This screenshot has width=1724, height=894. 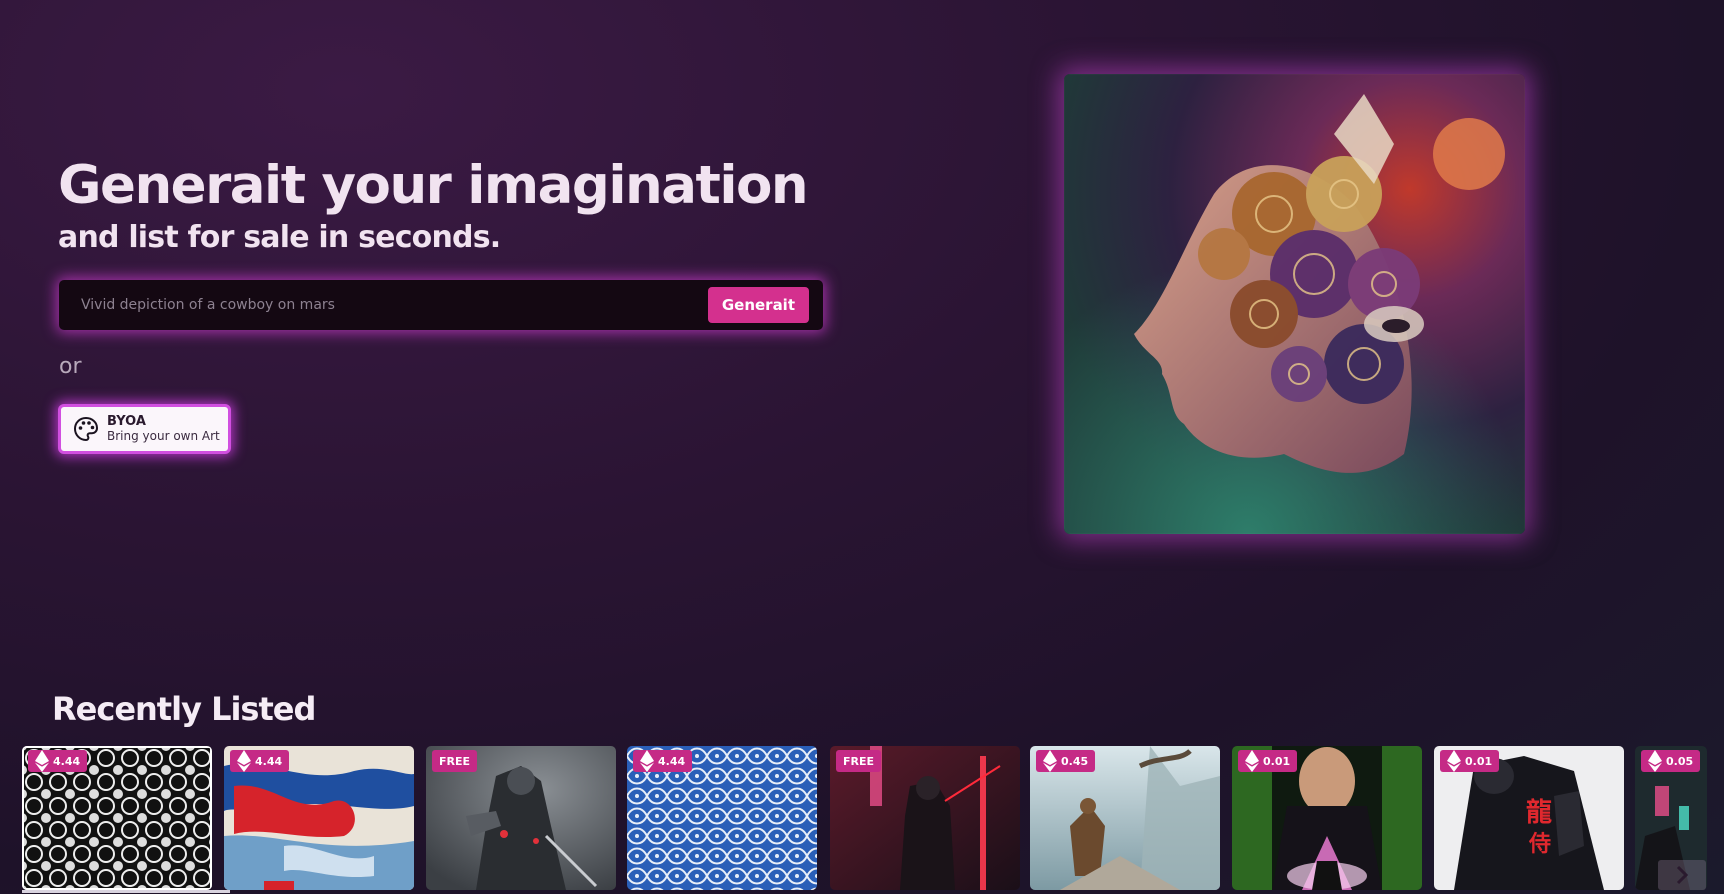 What do you see at coordinates (1680, 761) in the screenshot?
I see `price-value: 0.05` at bounding box center [1680, 761].